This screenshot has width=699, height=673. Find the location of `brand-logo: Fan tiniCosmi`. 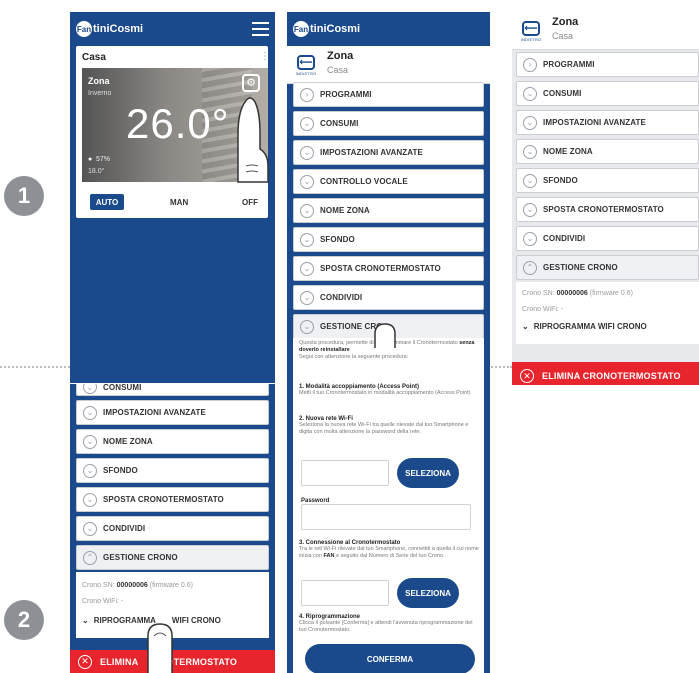

brand-logo: Fan tiniCosmi is located at coordinates (326, 29).